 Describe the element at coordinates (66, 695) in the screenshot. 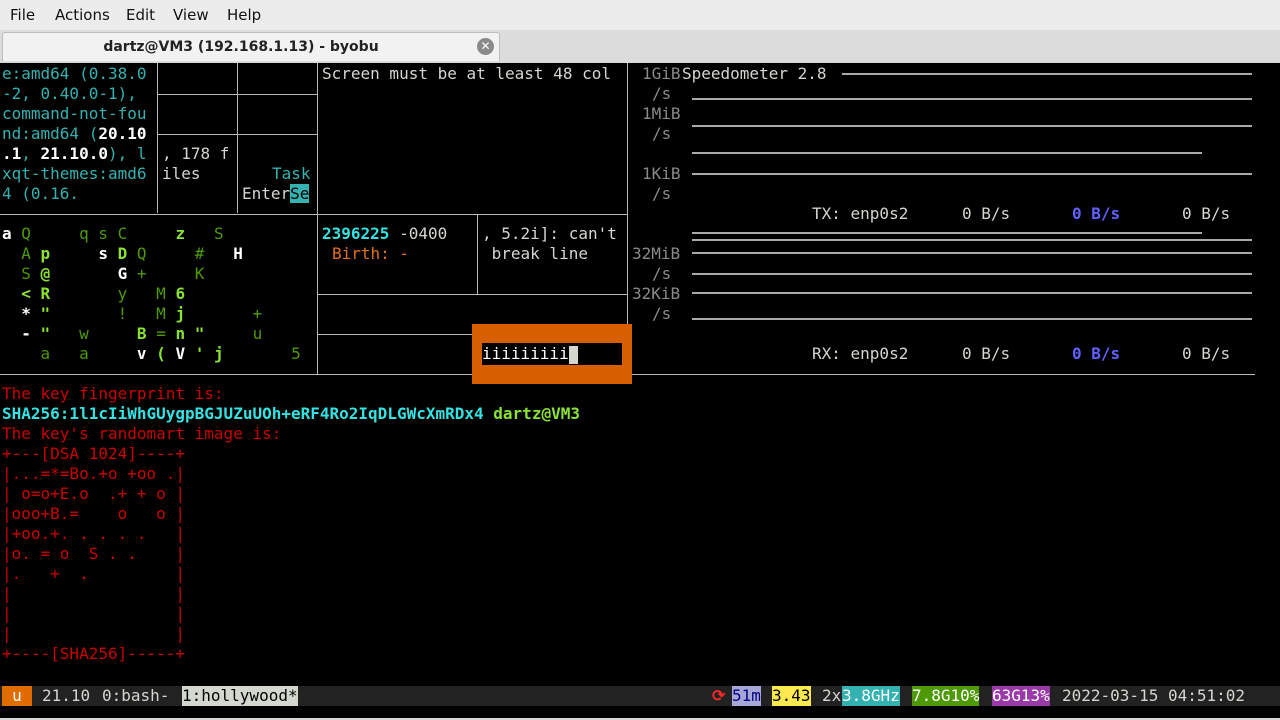

I see `release: 21.10` at that location.